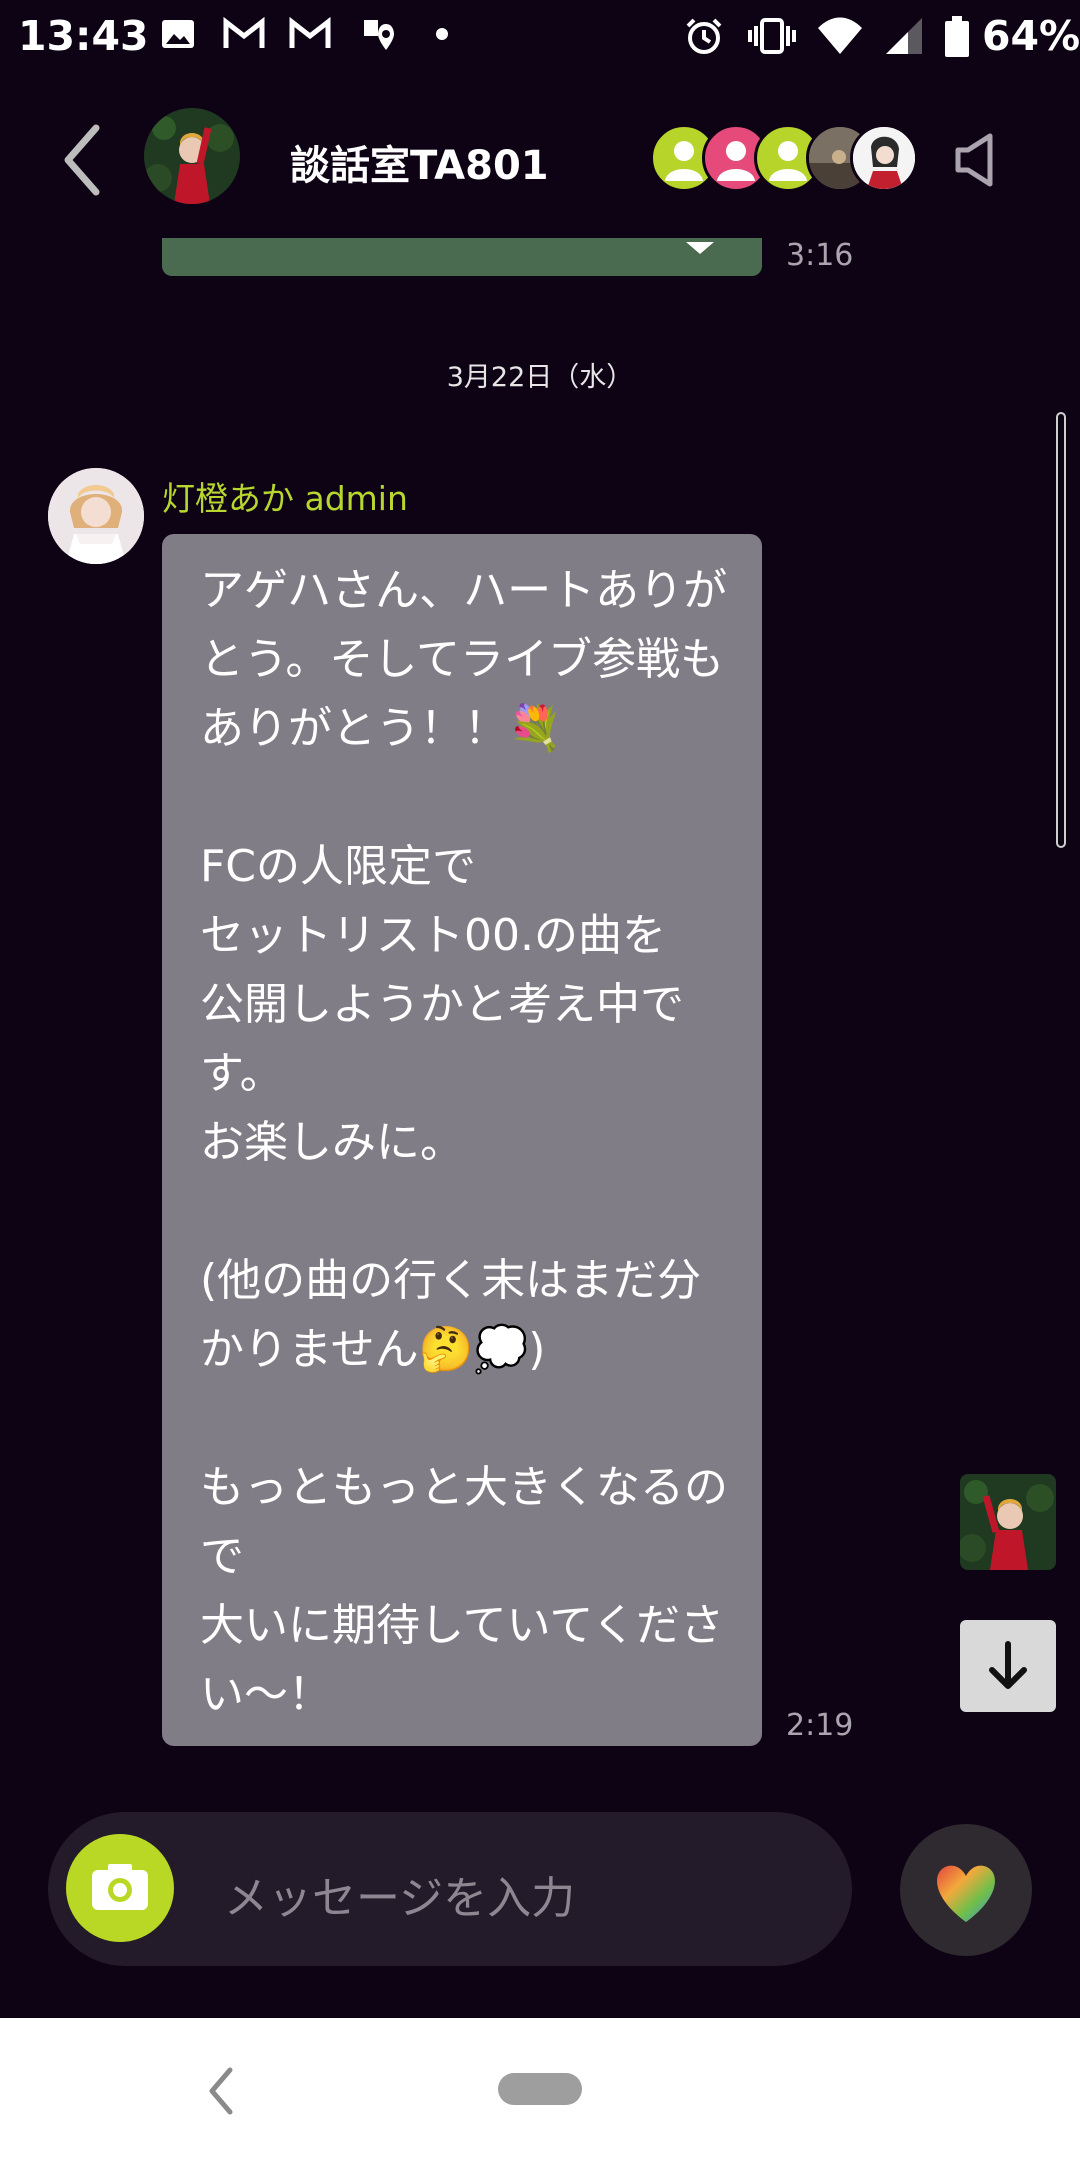 The image size is (1080, 2160). I want to click on status-time: 13:43, so click(83, 36).